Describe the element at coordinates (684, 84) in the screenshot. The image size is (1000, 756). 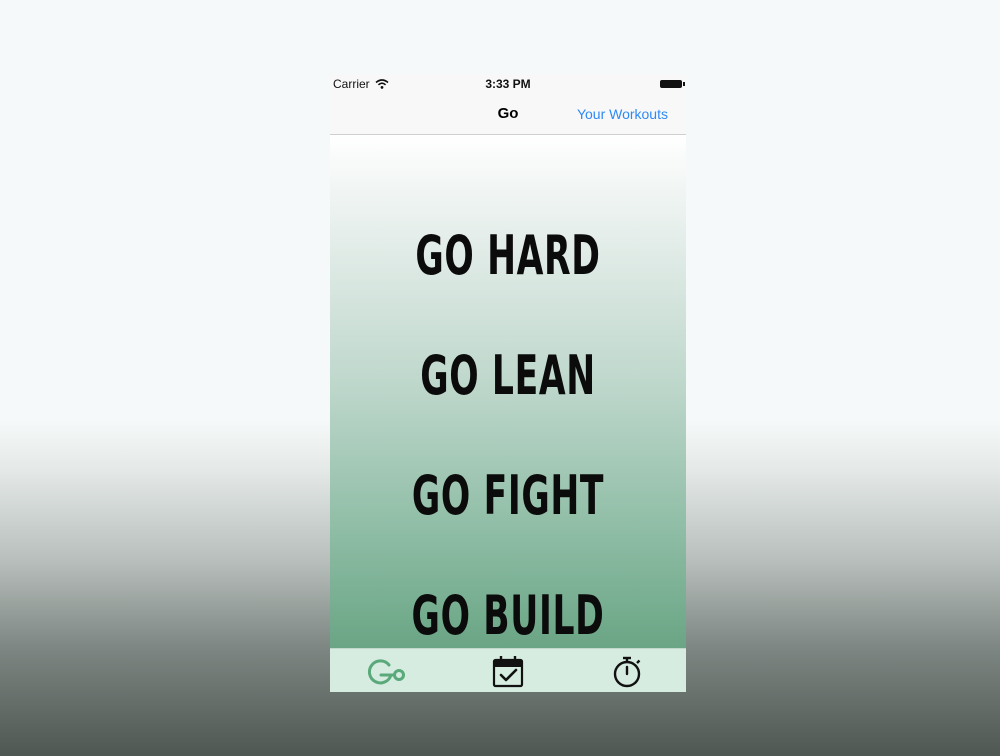
I see `battery-tip` at that location.